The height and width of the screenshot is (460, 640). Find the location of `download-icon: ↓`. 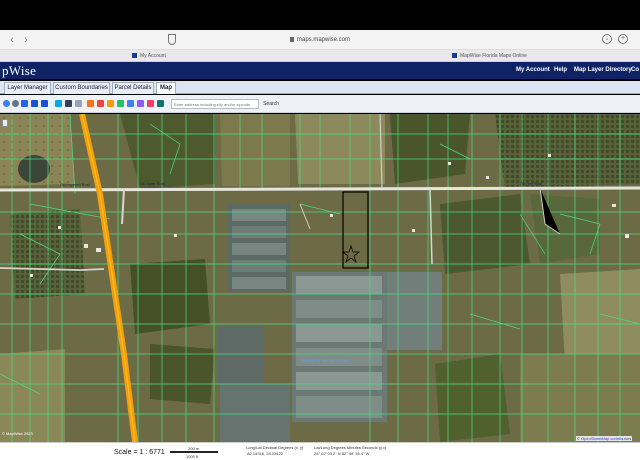

download-icon: ↓ is located at coordinates (607, 39).